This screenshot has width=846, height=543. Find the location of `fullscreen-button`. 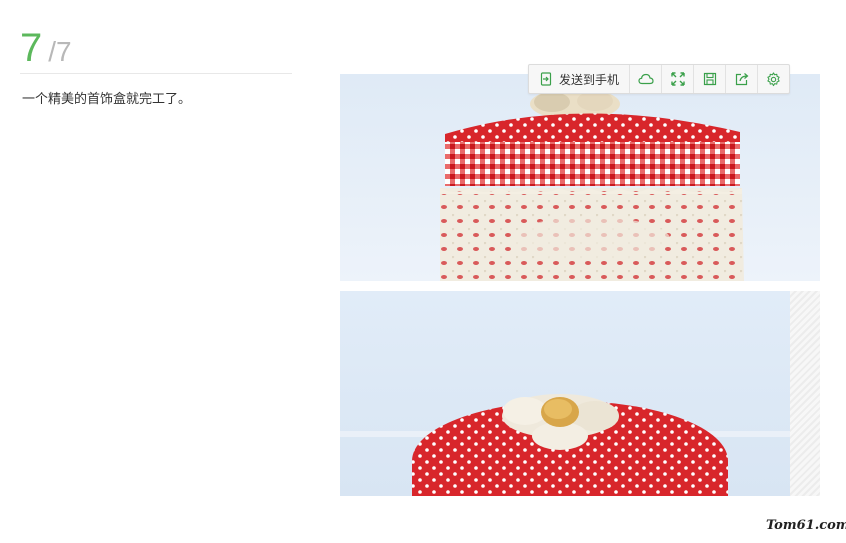

fullscreen-button is located at coordinates (677, 79).